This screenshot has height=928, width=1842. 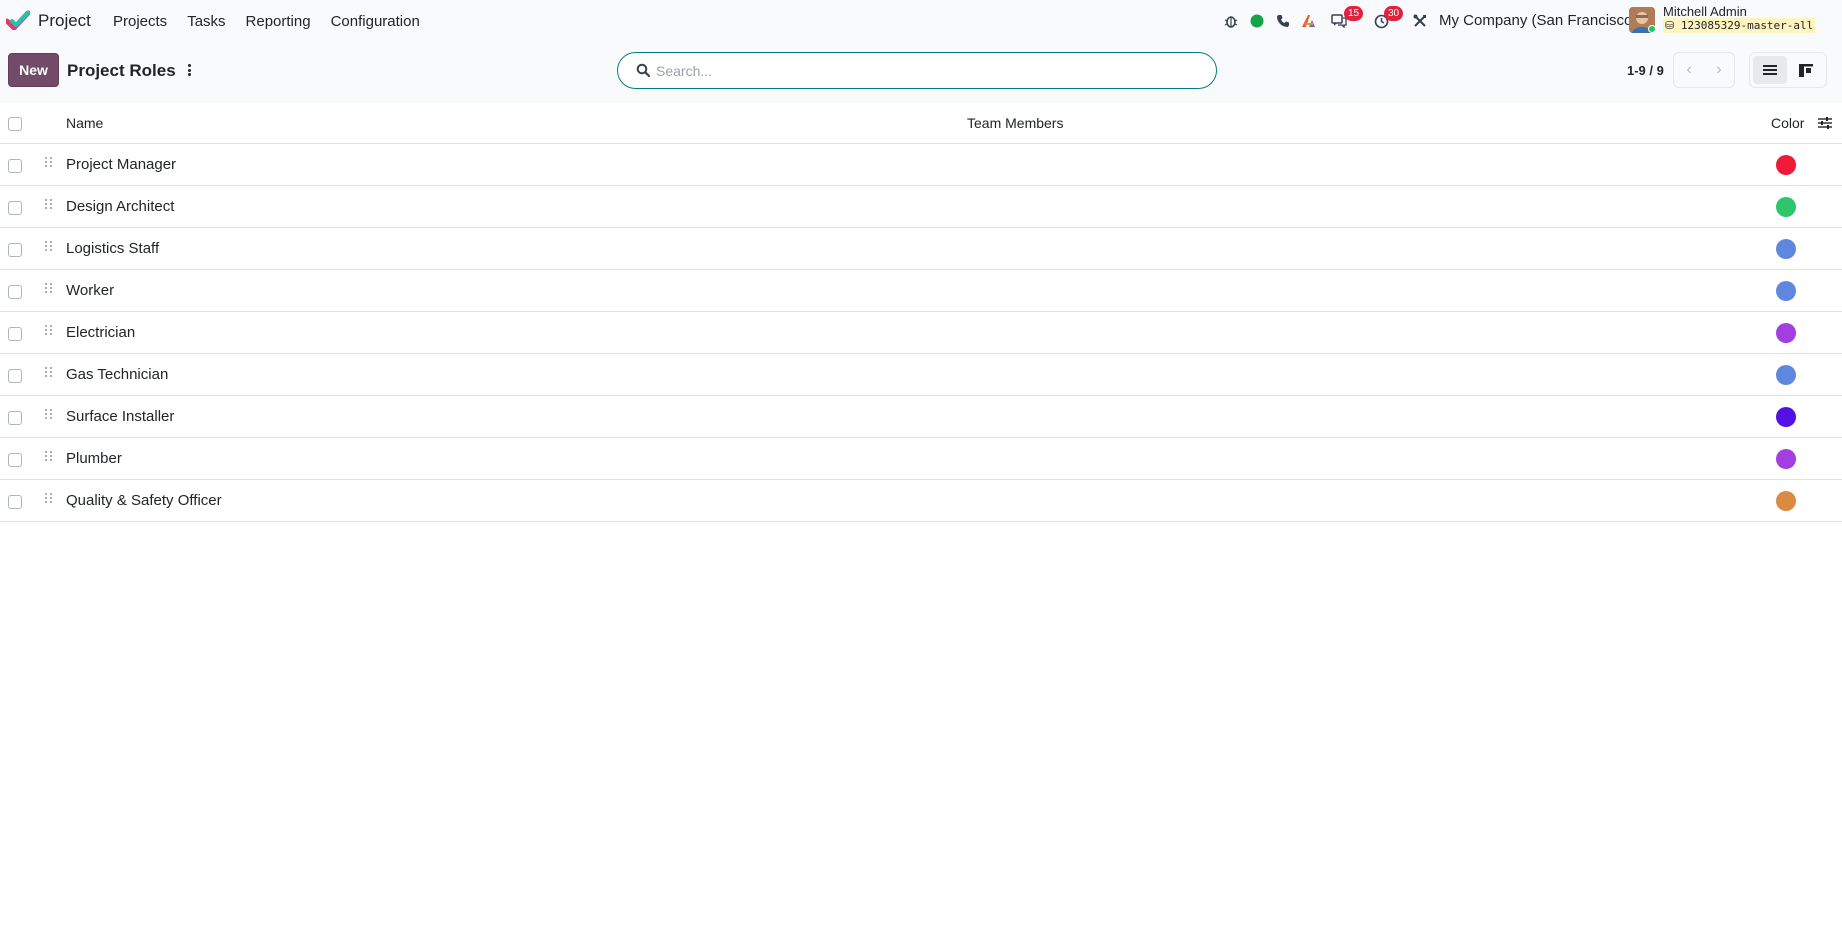 I want to click on pager-navigation: ‹ ›, so click(x=1704, y=70).